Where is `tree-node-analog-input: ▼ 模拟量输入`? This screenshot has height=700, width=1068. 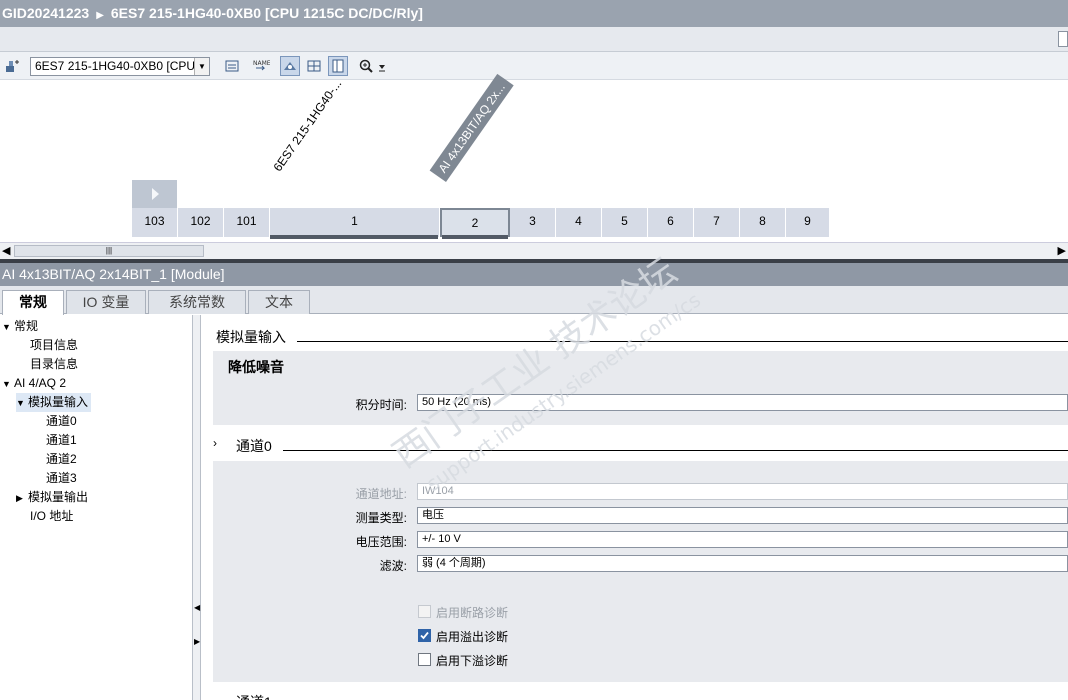 tree-node-analog-input: ▼ 模拟量输入 is located at coordinates (54, 402).